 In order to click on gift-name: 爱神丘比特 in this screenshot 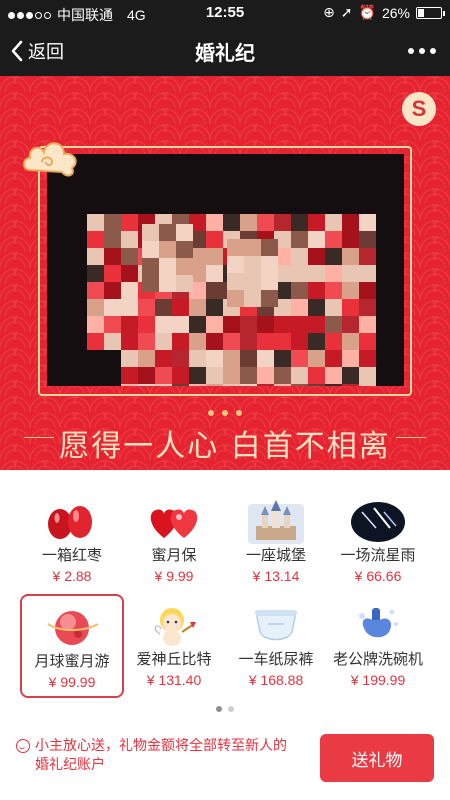, I will do `click(174, 659)`.